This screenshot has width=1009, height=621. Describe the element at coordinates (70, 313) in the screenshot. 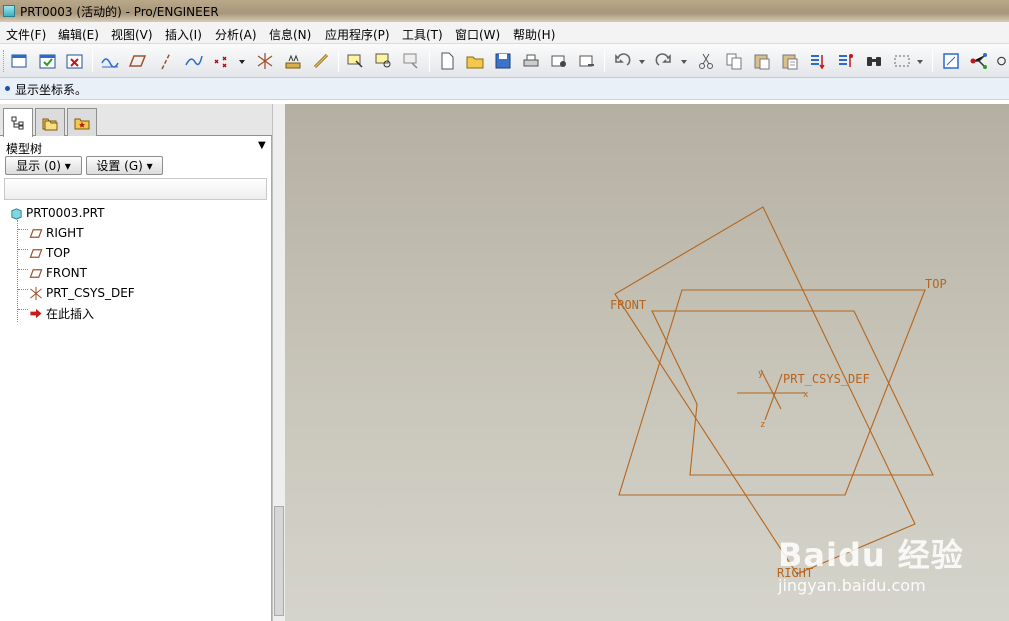

I see `tree-item-label: 在此插入` at that location.